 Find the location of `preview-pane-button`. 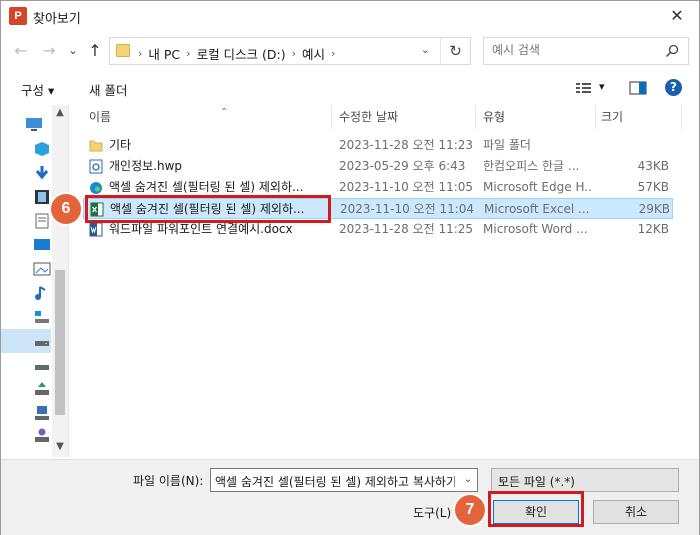

preview-pane-button is located at coordinates (639, 88).